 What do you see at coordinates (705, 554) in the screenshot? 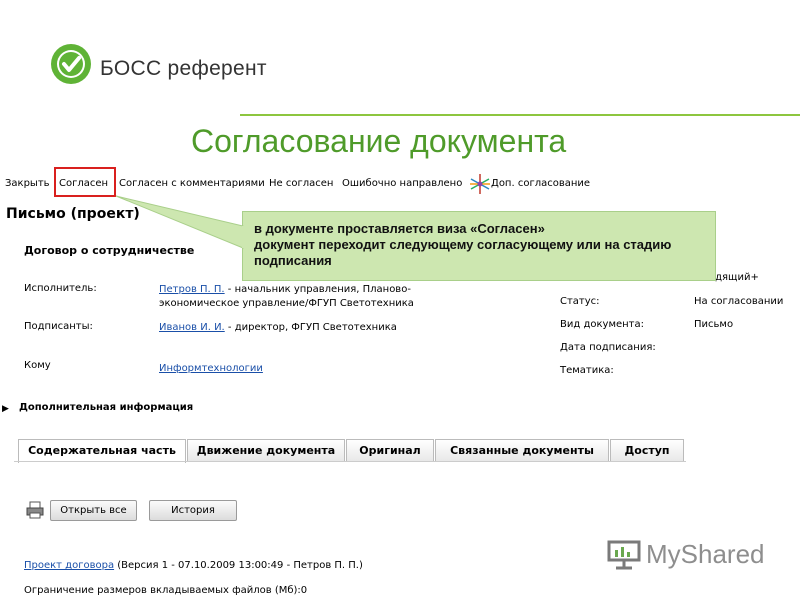
I see `watermark-text: MyShared` at bounding box center [705, 554].